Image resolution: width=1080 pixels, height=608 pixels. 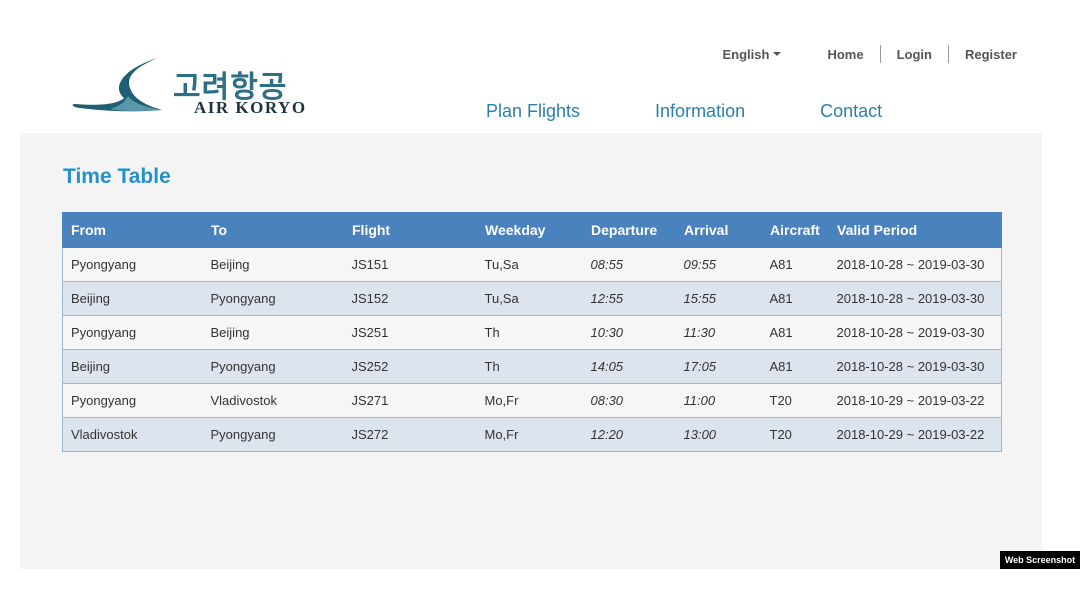 I want to click on cell-departure: 12:20, so click(x=629, y=434).